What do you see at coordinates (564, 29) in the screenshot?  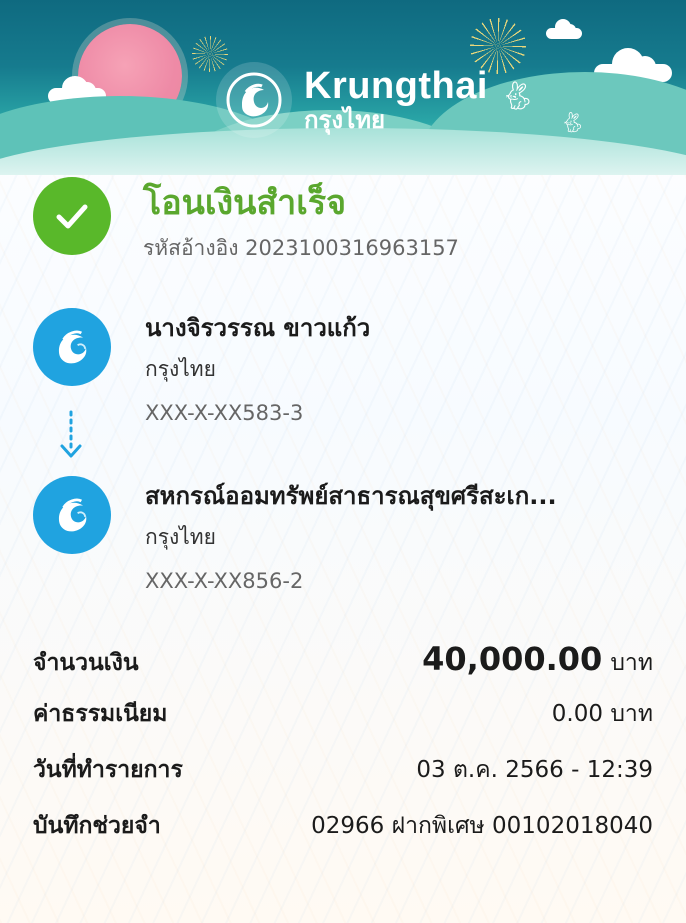 I see `cloud-decoration` at bounding box center [564, 29].